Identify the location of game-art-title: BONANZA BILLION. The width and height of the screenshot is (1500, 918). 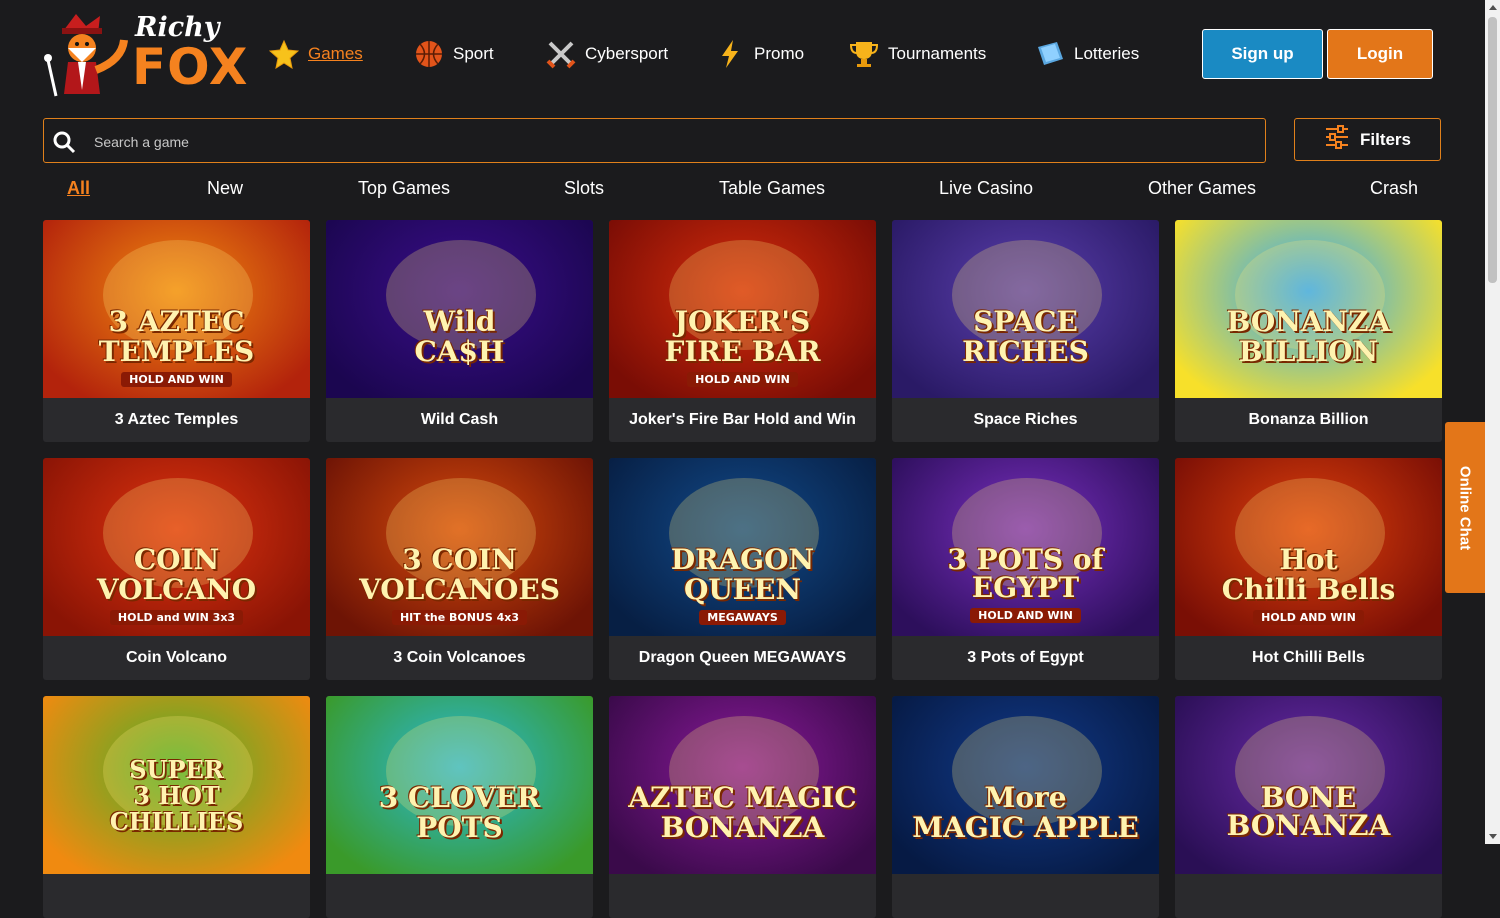
(1308, 338).